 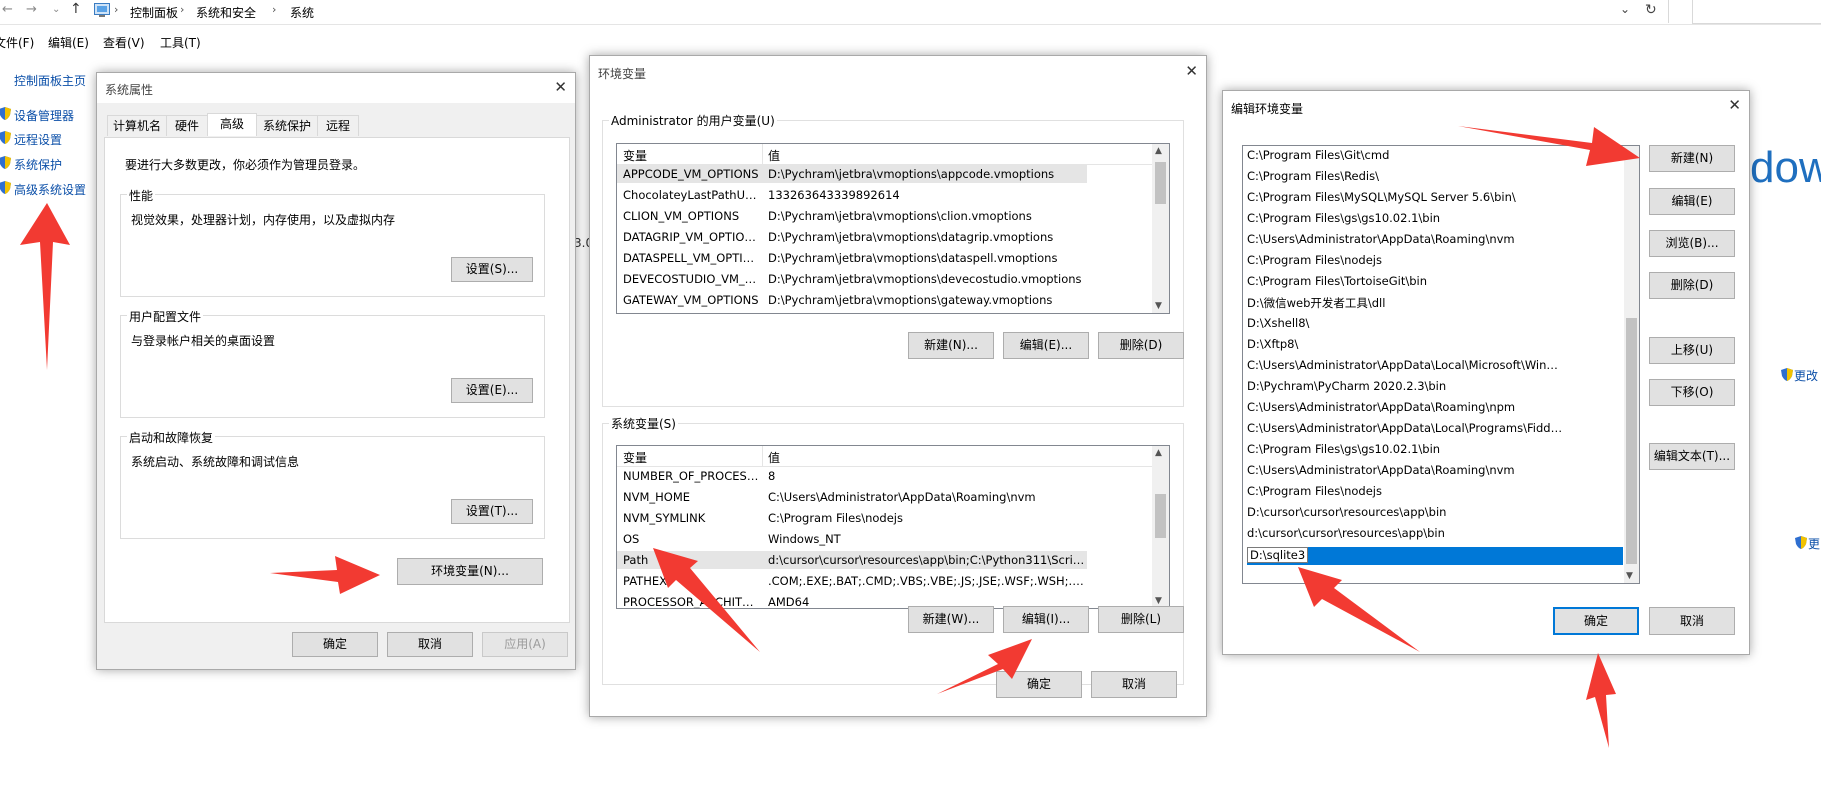 What do you see at coordinates (1406, 514) in the screenshot?
I see `path-entry: D:\cursor\cursor\resources\app\bin` at bounding box center [1406, 514].